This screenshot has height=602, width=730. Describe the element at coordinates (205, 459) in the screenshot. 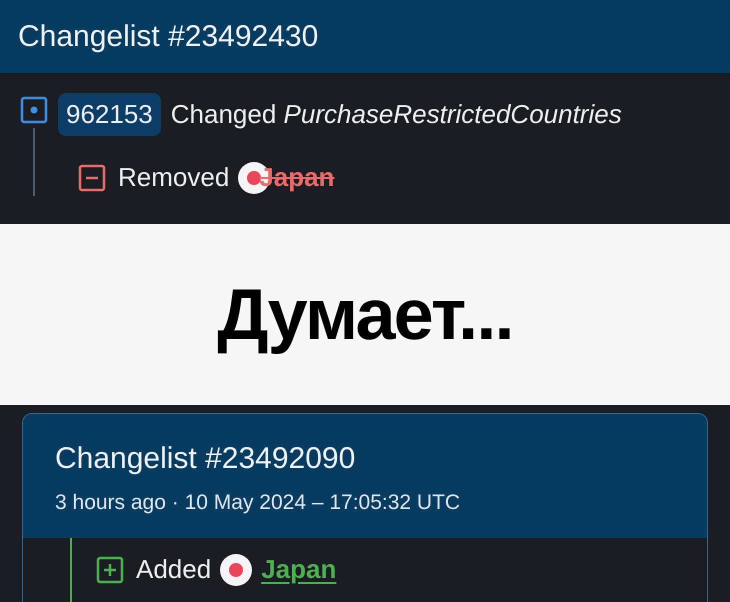

I see `changelist-title: Changelist #23492090` at that location.